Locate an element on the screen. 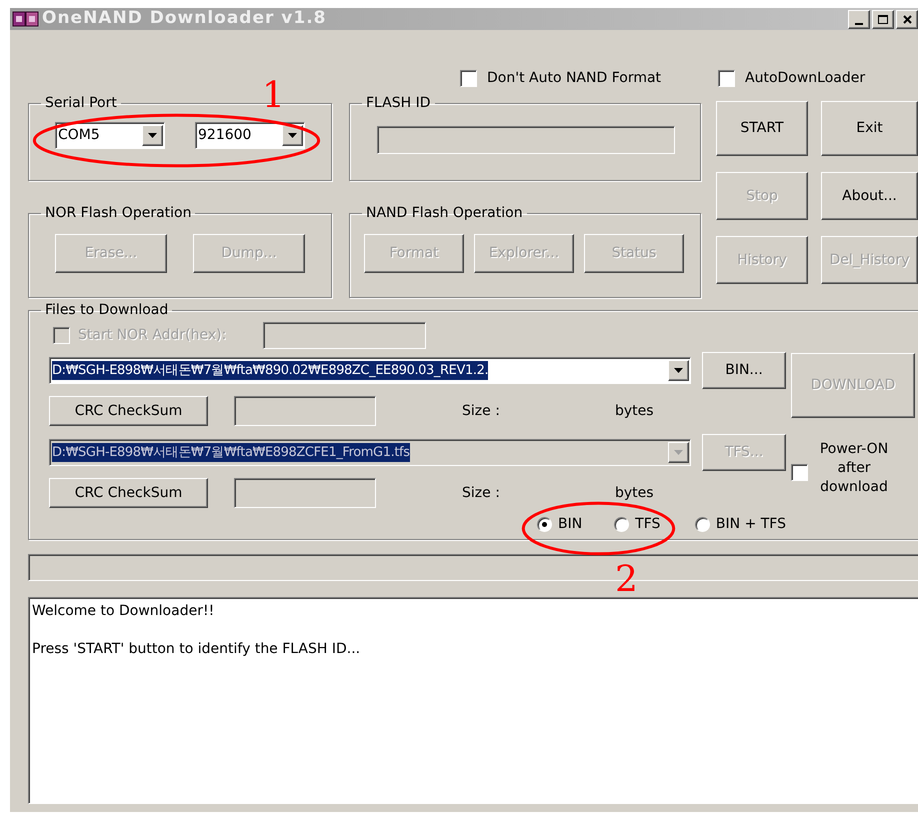 Image resolution: width=918 pixels, height=817 pixels. maximize-button is located at coordinates (883, 19).